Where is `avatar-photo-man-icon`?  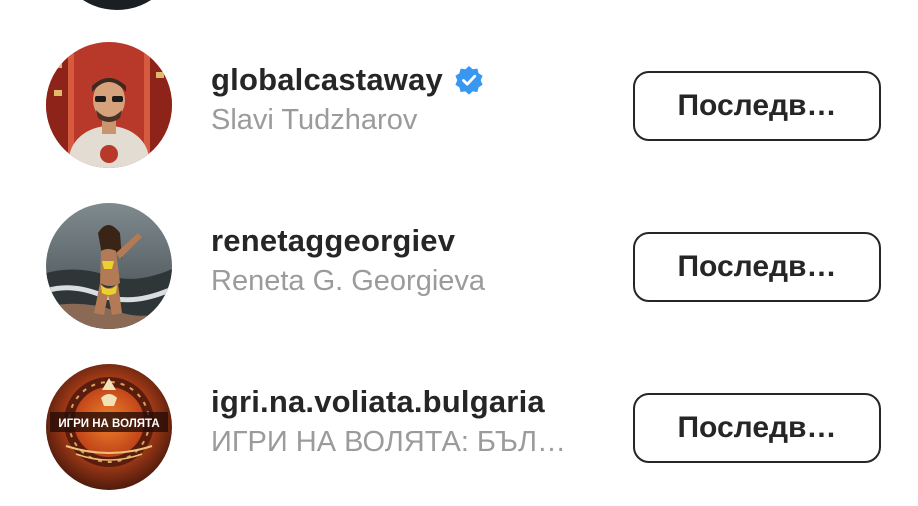
avatar-photo-man-icon is located at coordinates (109, 105).